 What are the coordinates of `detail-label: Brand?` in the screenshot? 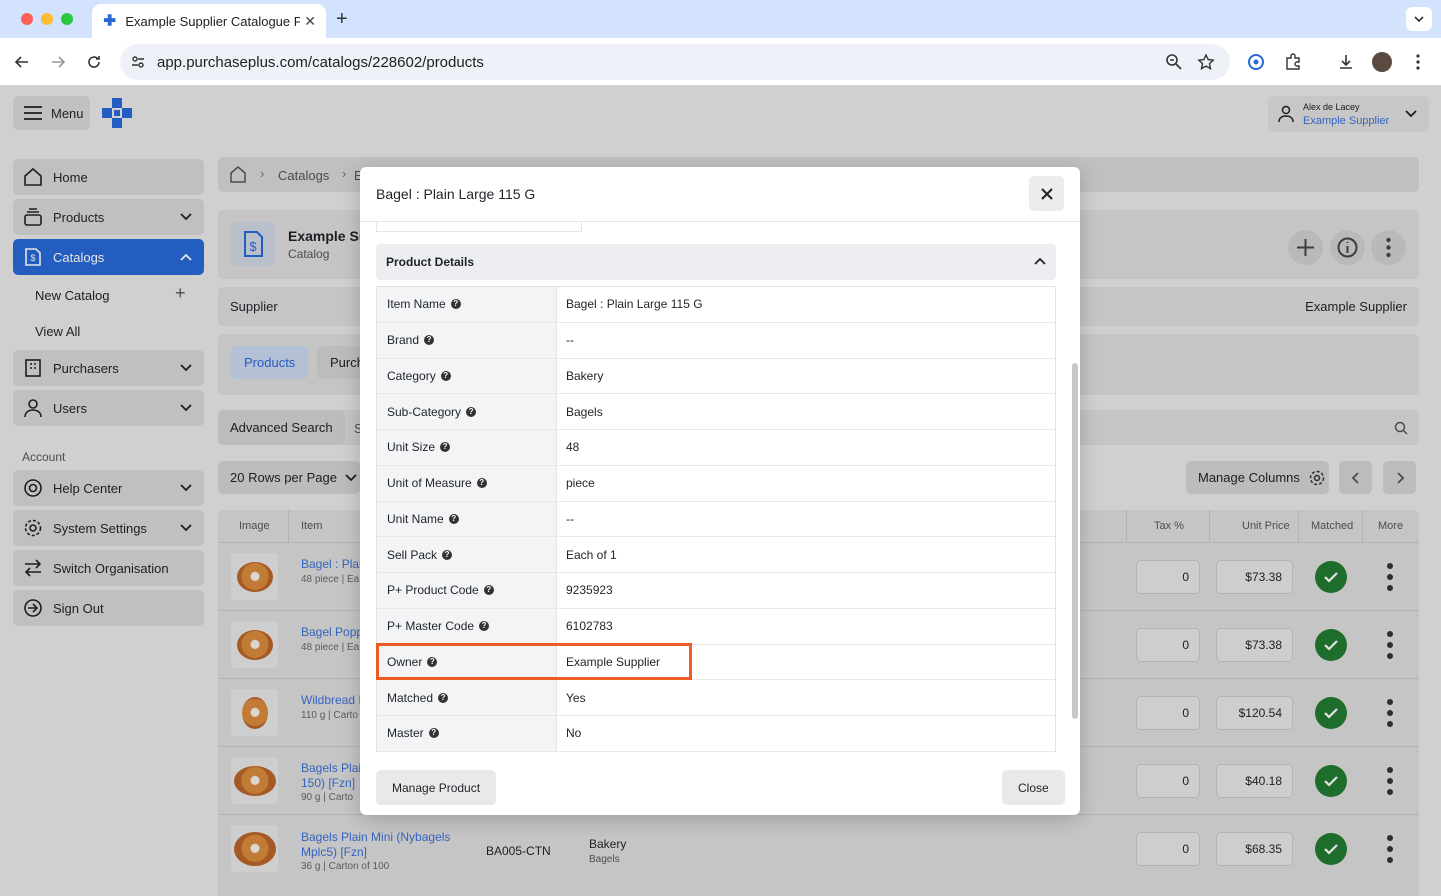 It's located at (467, 340).